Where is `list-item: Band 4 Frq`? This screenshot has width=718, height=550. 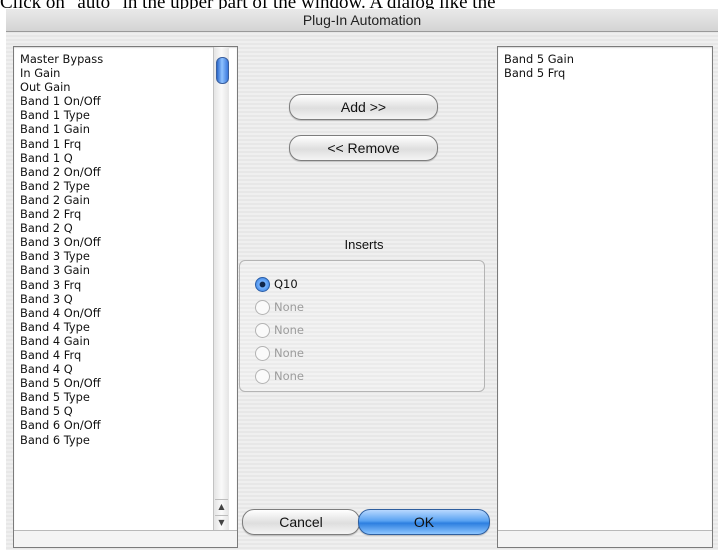
list-item: Band 4 Frq is located at coordinates (61, 355).